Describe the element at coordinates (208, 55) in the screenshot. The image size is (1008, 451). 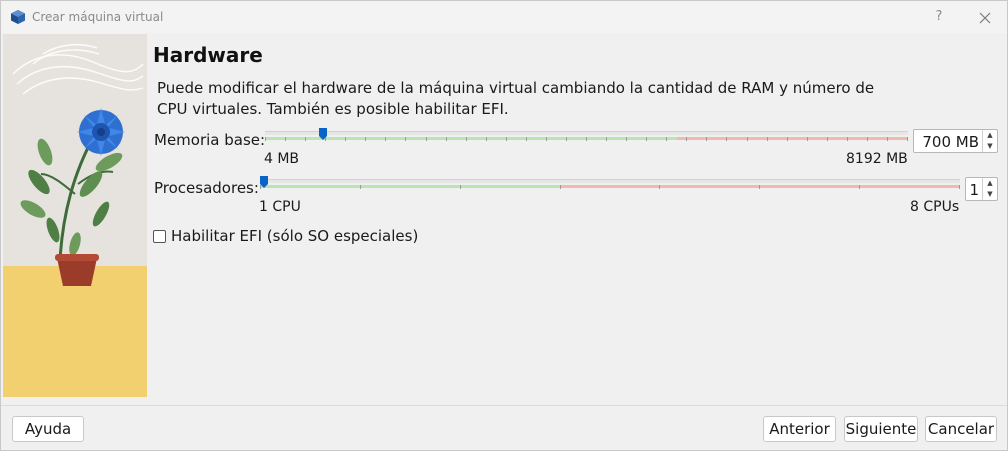
I see `page-title: Hardware` at that location.